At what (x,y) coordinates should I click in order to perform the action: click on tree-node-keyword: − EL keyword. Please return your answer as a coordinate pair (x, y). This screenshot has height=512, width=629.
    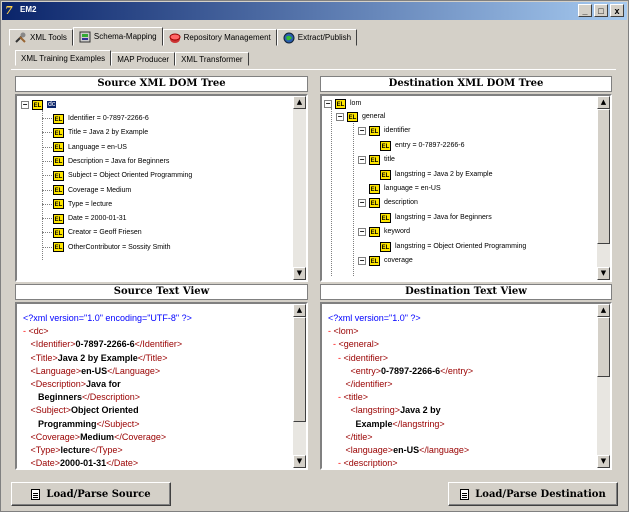
    Looking at the image, I should click on (384, 231).